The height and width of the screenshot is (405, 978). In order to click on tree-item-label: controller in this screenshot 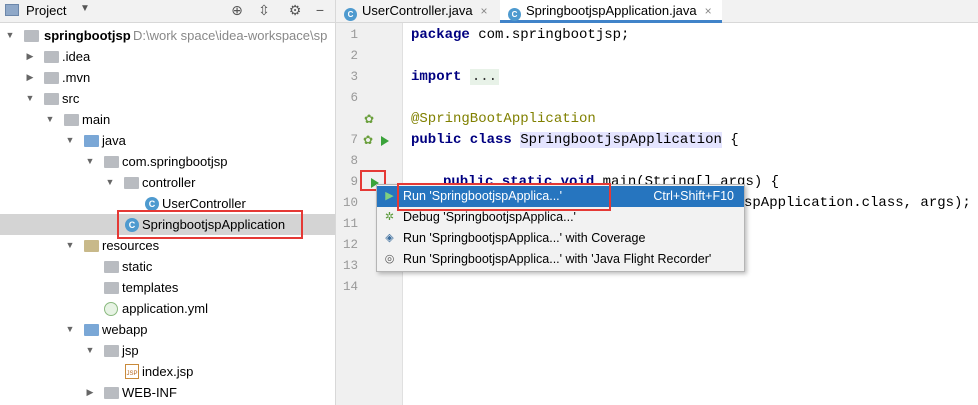, I will do `click(169, 182)`.